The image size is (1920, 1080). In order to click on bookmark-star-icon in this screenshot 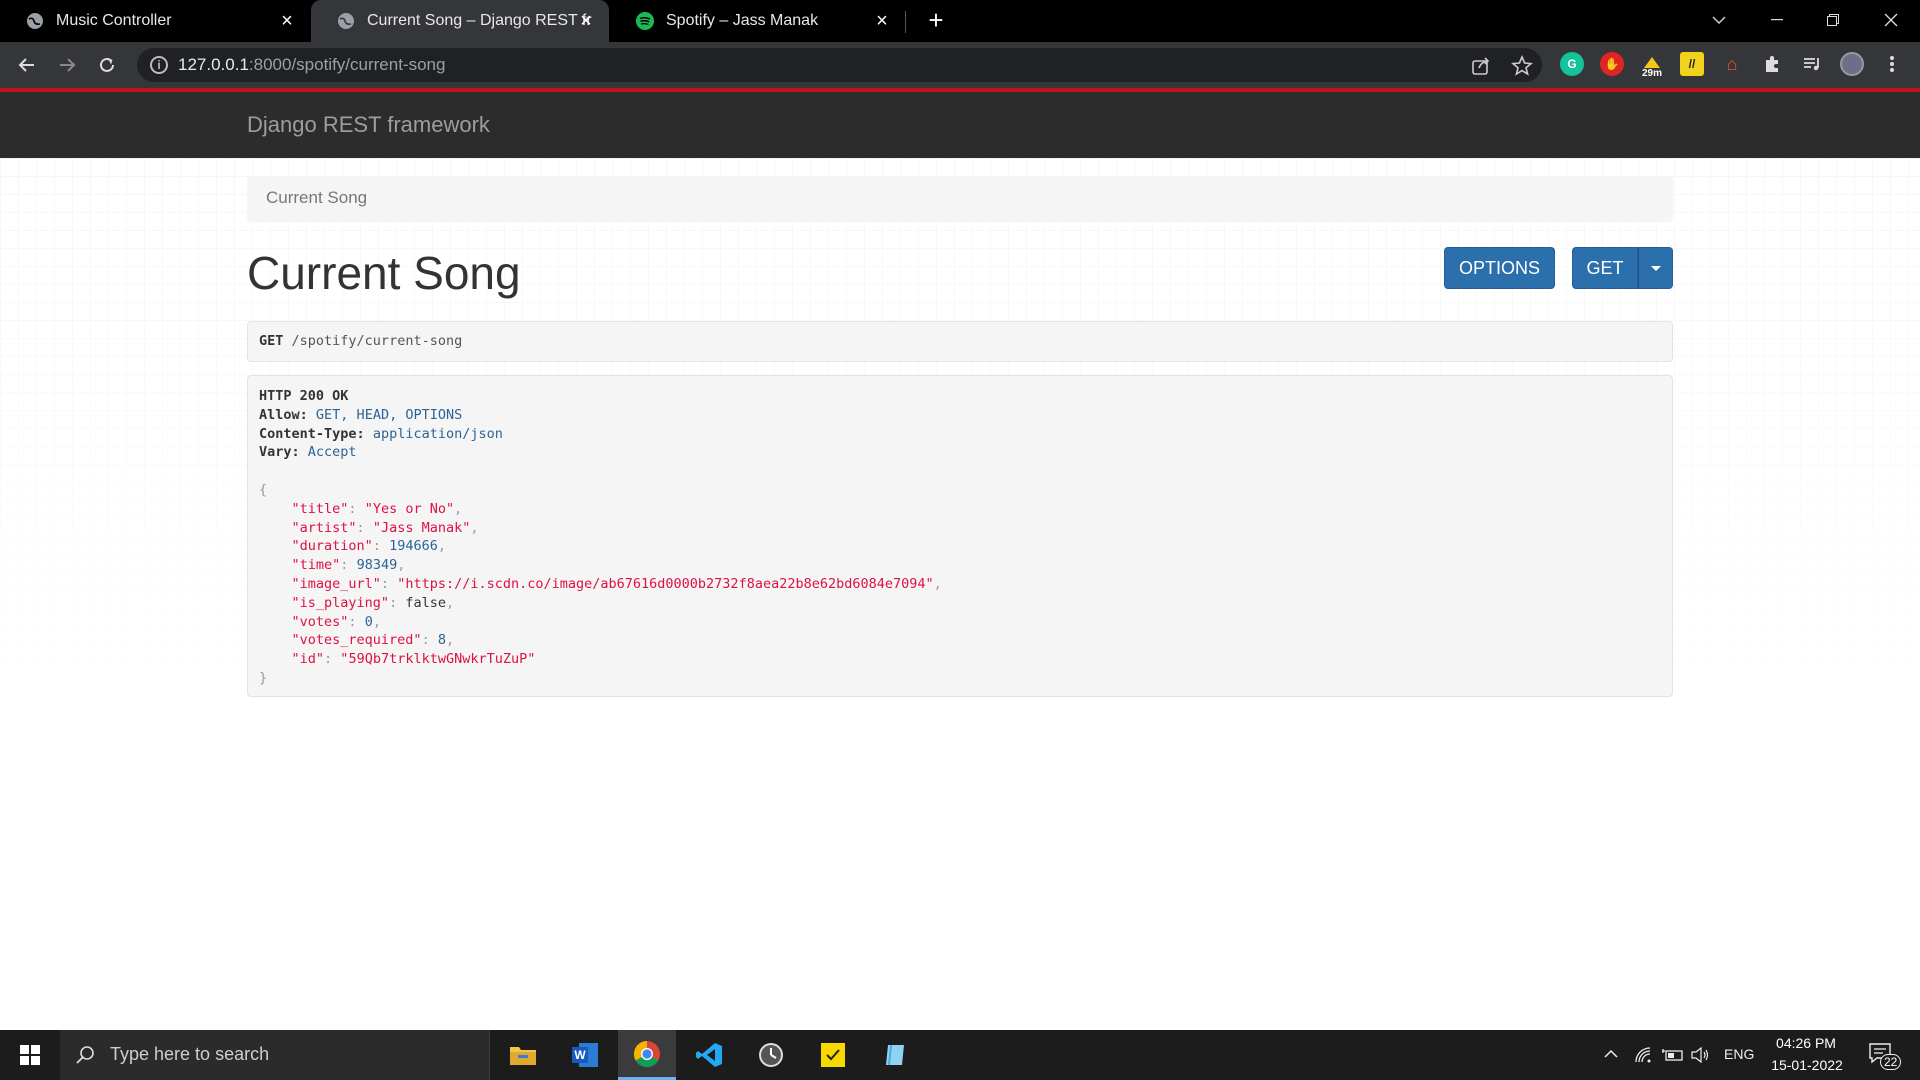, I will do `click(1522, 65)`.